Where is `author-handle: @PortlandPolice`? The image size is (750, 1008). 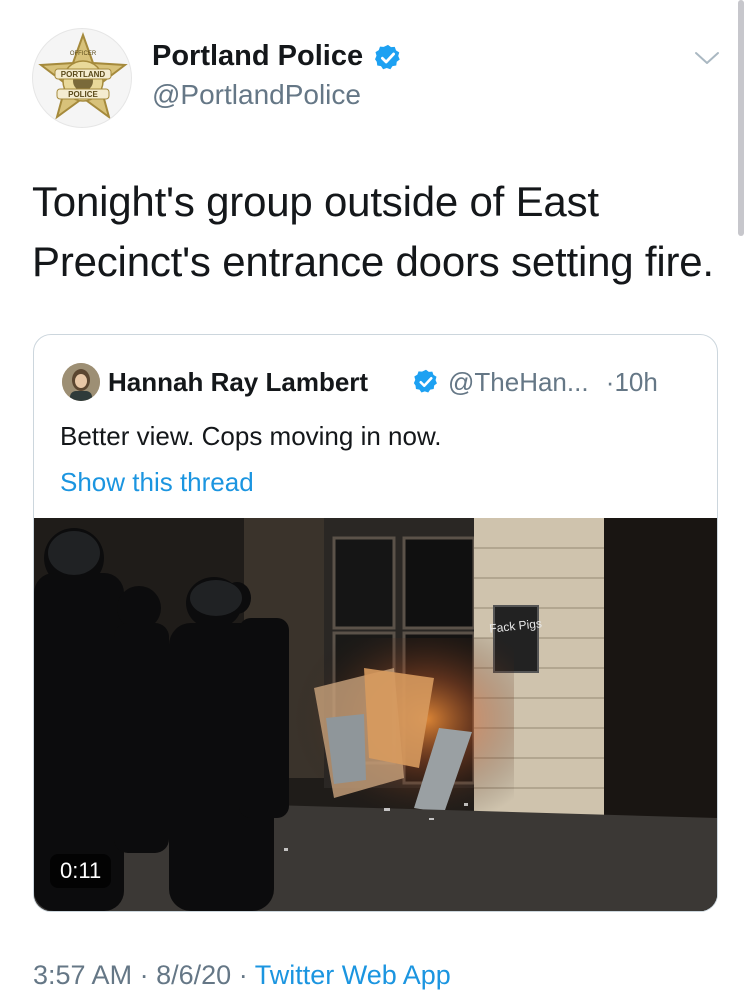
author-handle: @PortlandPolice is located at coordinates (256, 95).